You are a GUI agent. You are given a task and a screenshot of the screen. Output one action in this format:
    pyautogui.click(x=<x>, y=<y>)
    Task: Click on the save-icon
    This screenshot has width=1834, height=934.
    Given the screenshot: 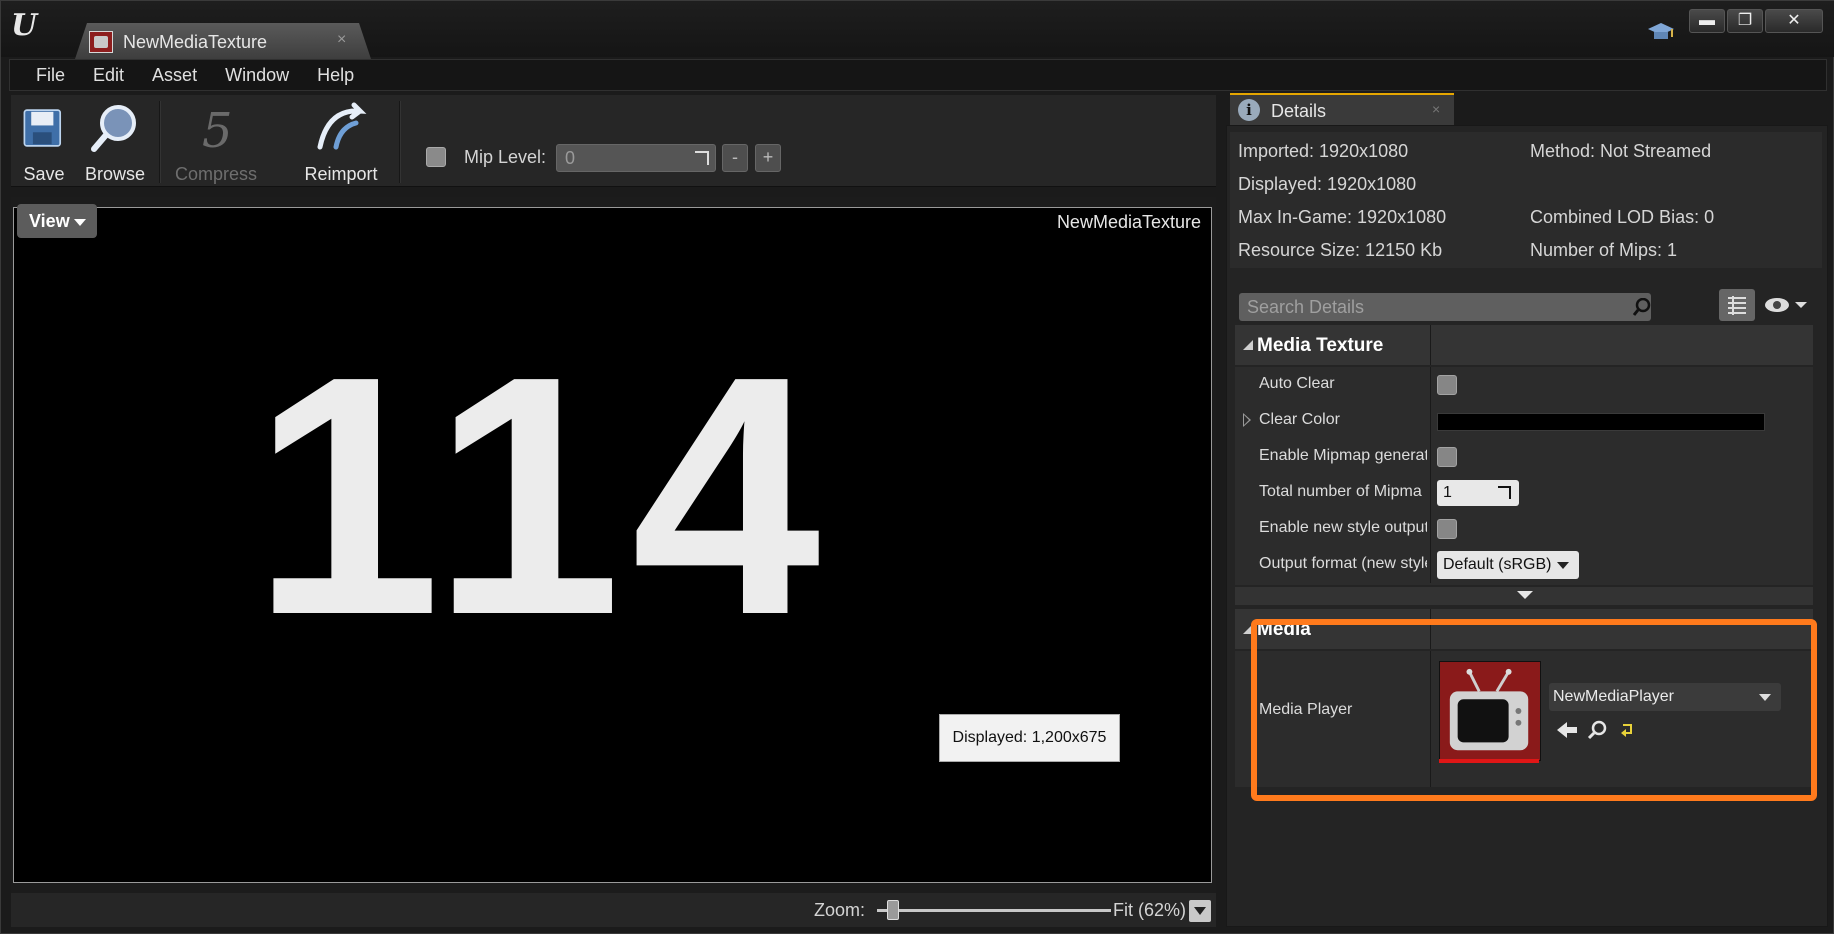 What is the action you would take?
    pyautogui.click(x=42, y=128)
    